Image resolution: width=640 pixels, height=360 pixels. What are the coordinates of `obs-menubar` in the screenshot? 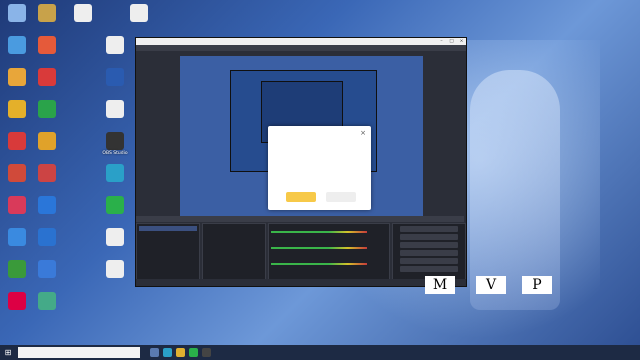 It's located at (301, 48).